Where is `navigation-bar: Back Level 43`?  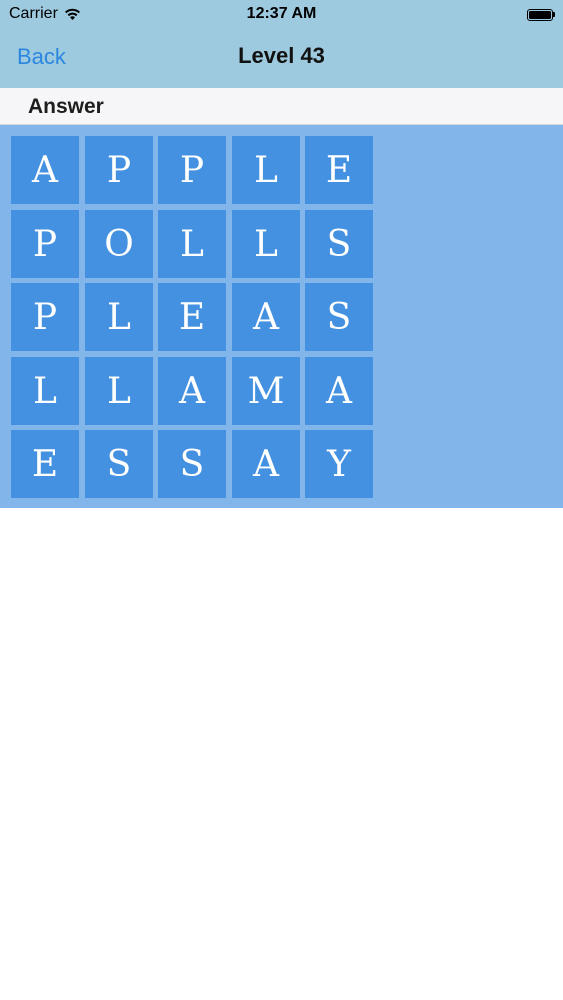
navigation-bar: Back Level 43 is located at coordinates (281, 59).